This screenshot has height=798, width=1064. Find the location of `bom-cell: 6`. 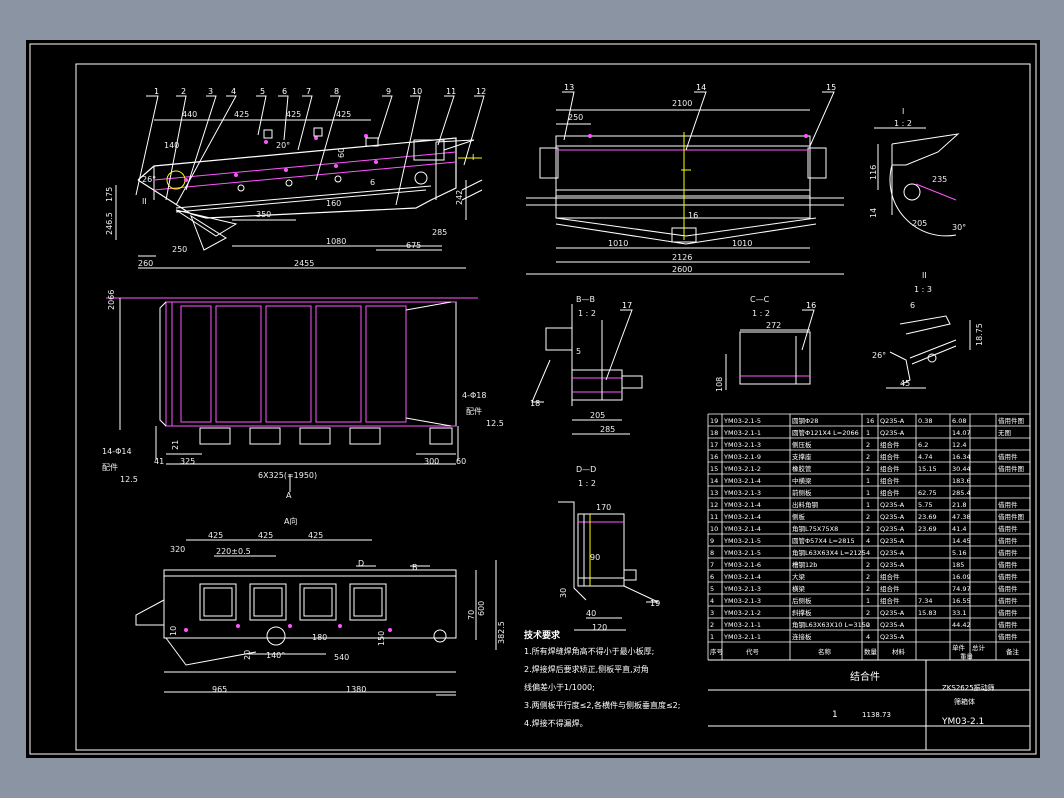

bom-cell: 6 is located at coordinates (712, 577).